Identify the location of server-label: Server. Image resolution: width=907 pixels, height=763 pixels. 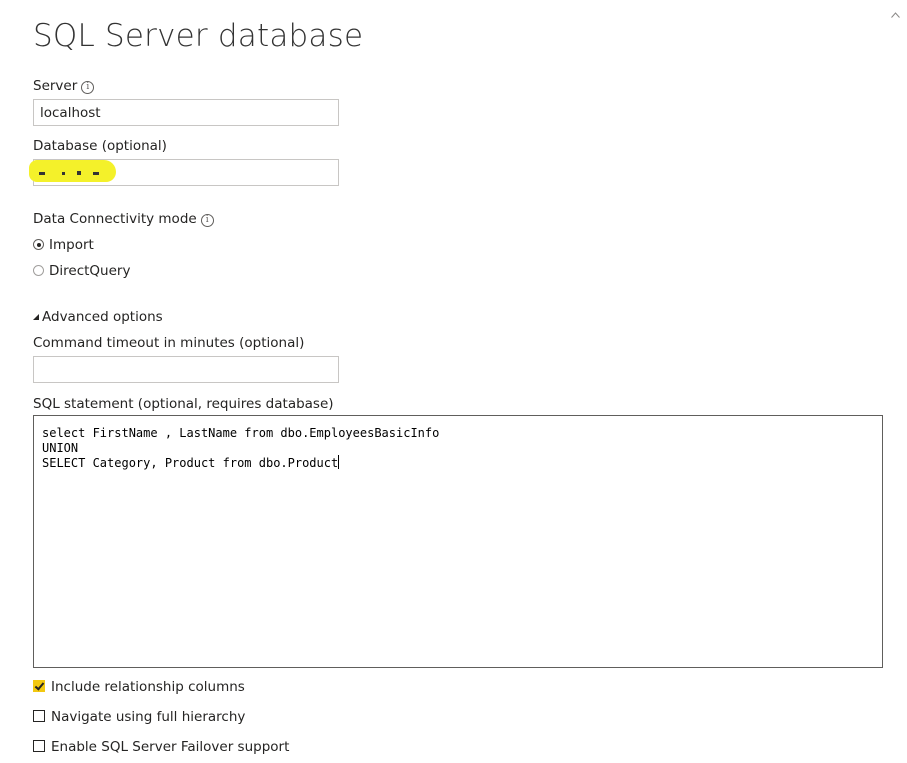
(55, 86).